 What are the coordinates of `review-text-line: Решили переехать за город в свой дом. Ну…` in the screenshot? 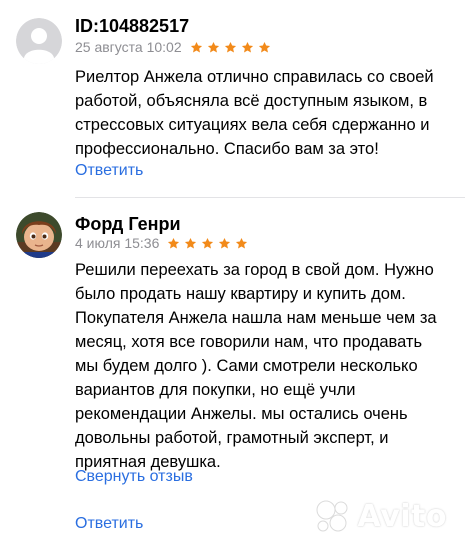 It's located at (254, 270).